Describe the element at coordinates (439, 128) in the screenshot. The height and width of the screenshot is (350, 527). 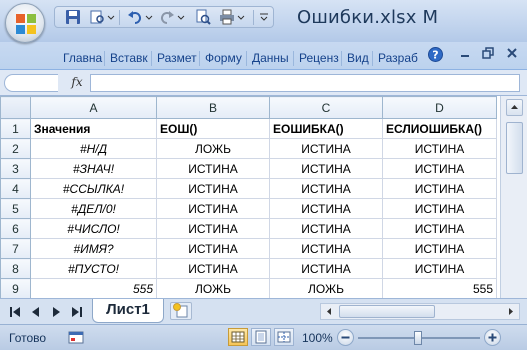
I see `cell-d1: ЕСЛИОШИБКА()` at that location.